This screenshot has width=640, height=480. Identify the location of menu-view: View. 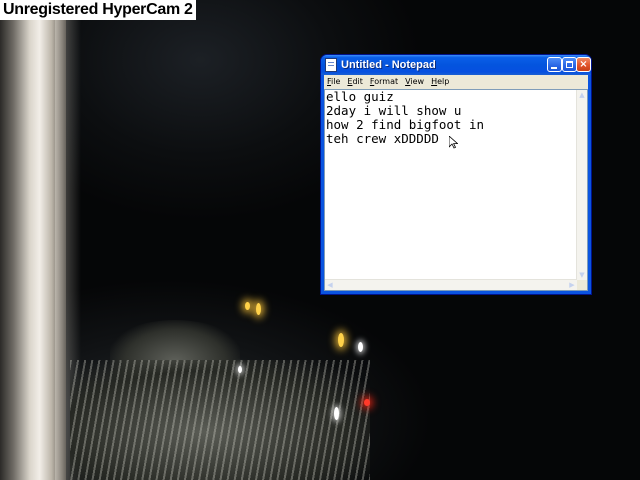
(415, 82).